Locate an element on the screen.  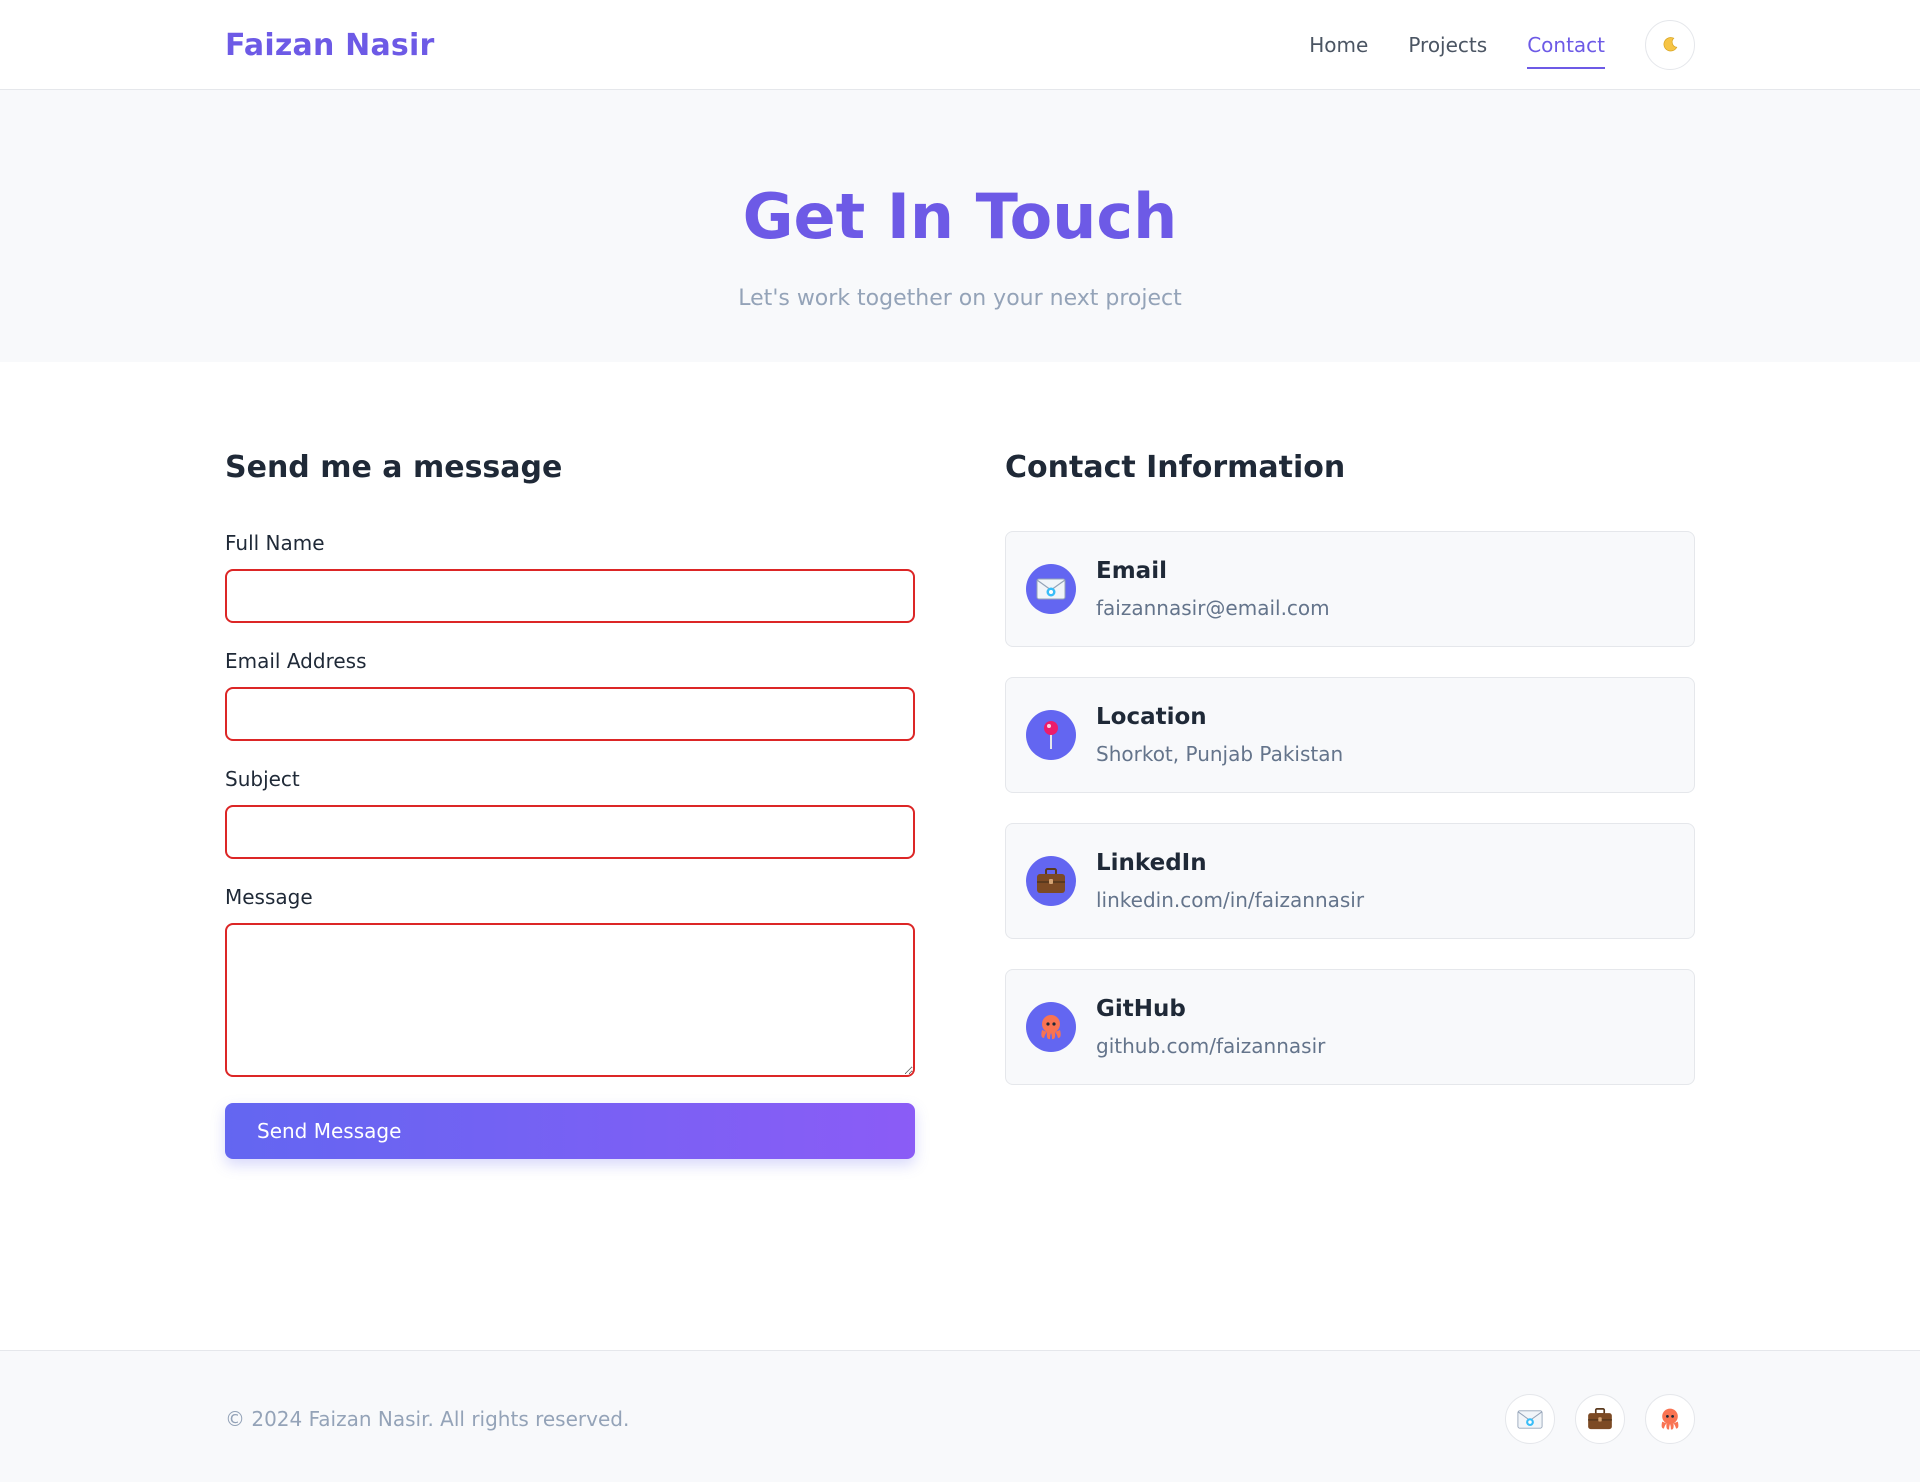
main-nav: Home Projects Contact is located at coordinates (1482, 45).